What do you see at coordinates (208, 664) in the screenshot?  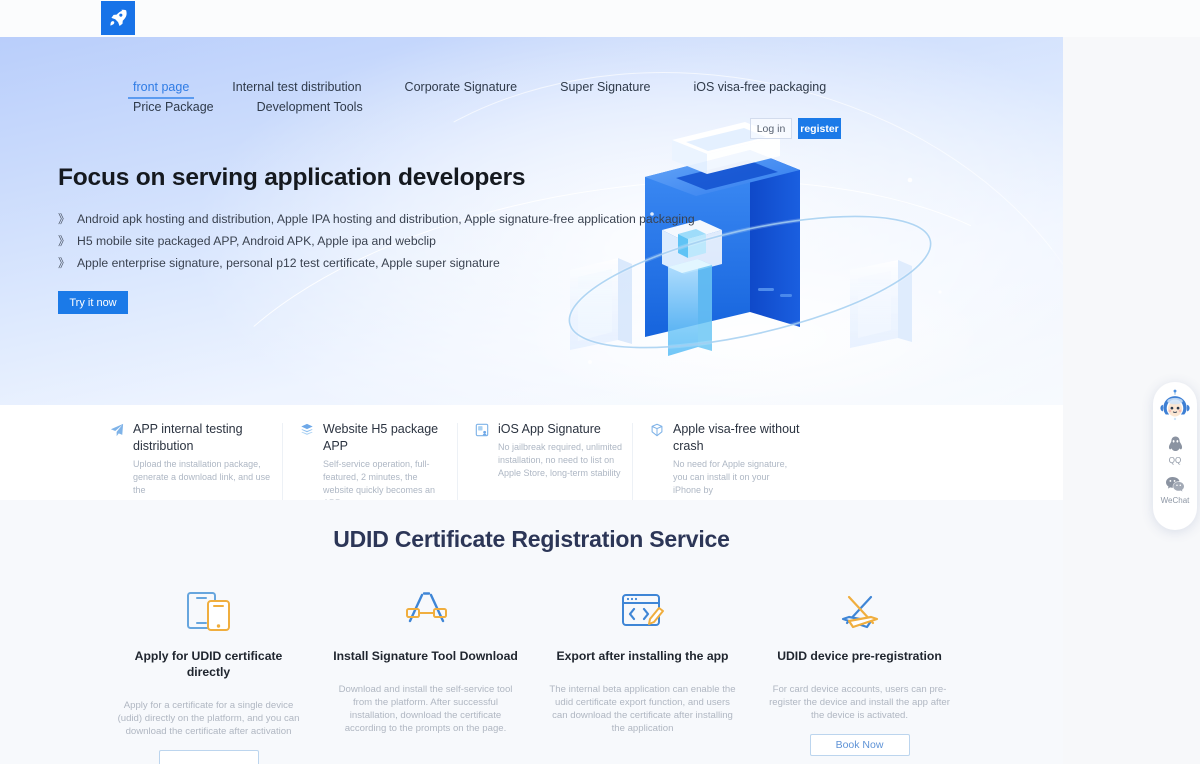 I see `udid-card-title: Apply for UDID certificate directly` at bounding box center [208, 664].